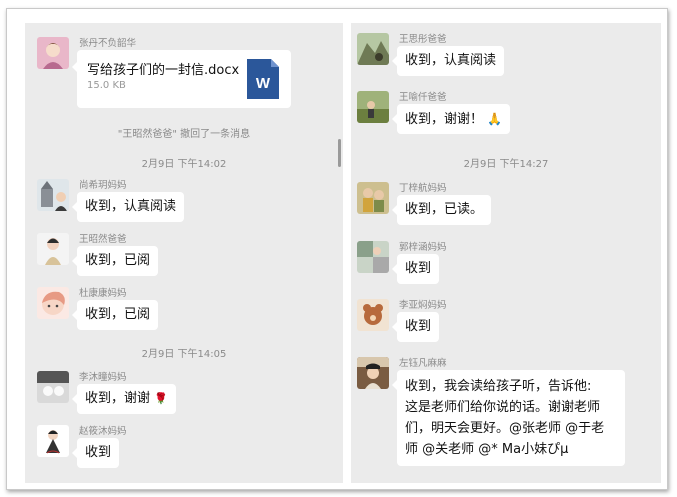 This screenshot has height=497, width=677. Describe the element at coordinates (184, 134) in the screenshot. I see `recall-notice: "王昭然爸爸" 撤回了一条消息` at that location.